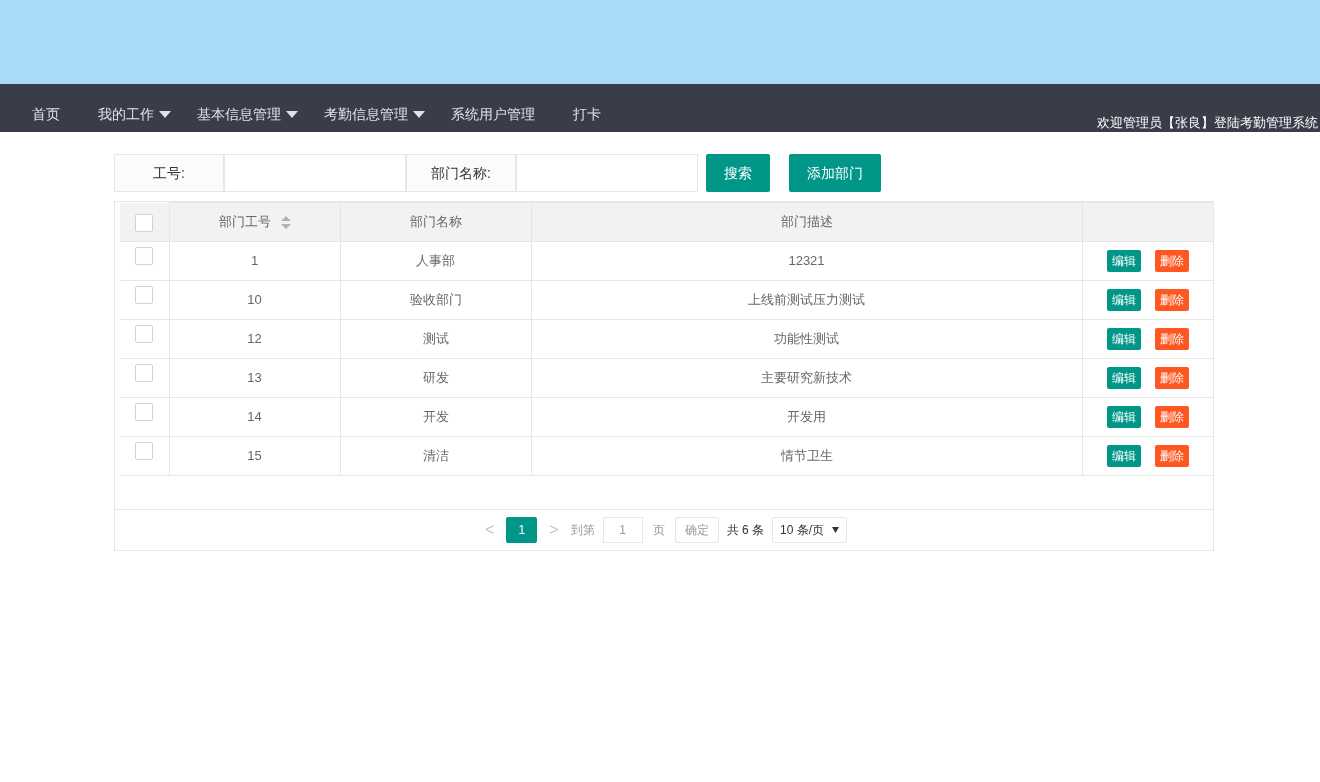 The height and width of the screenshot is (782, 1320). I want to click on nav-menu-item: 系统用户管理, so click(493, 108).